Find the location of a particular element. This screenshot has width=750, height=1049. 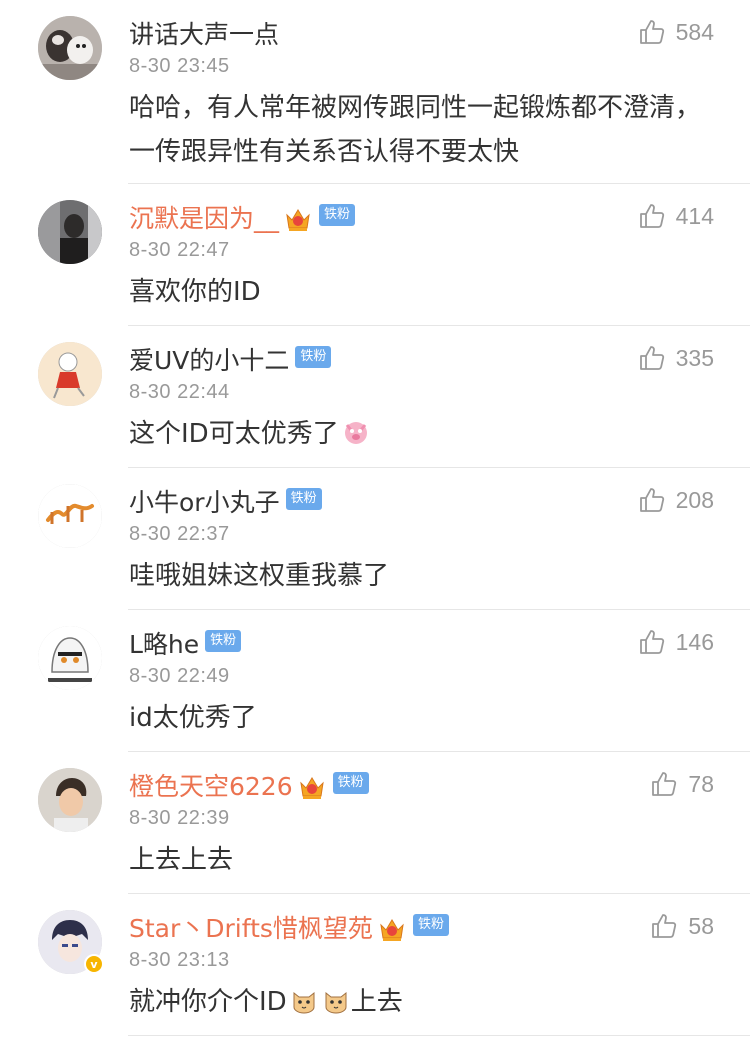

like-button: 208 is located at coordinates (676, 500).